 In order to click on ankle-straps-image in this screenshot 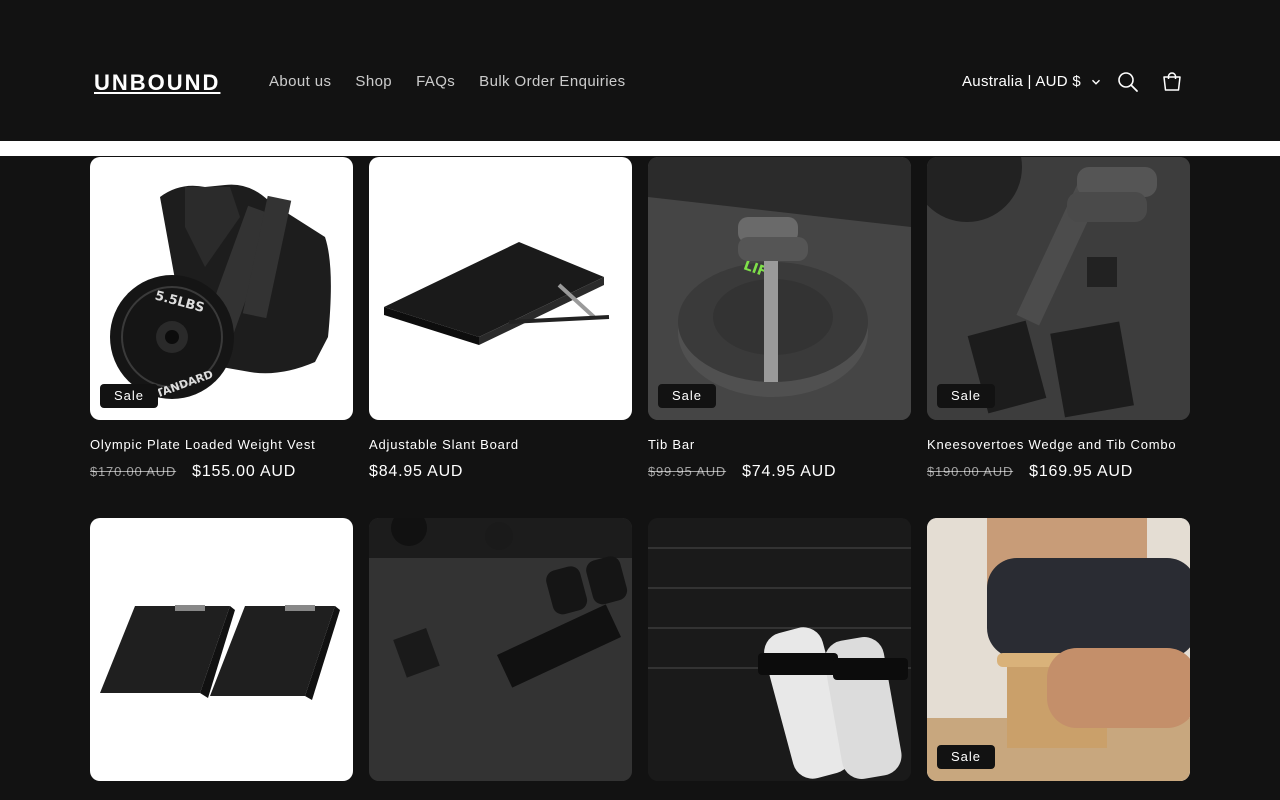, I will do `click(779, 649)`.